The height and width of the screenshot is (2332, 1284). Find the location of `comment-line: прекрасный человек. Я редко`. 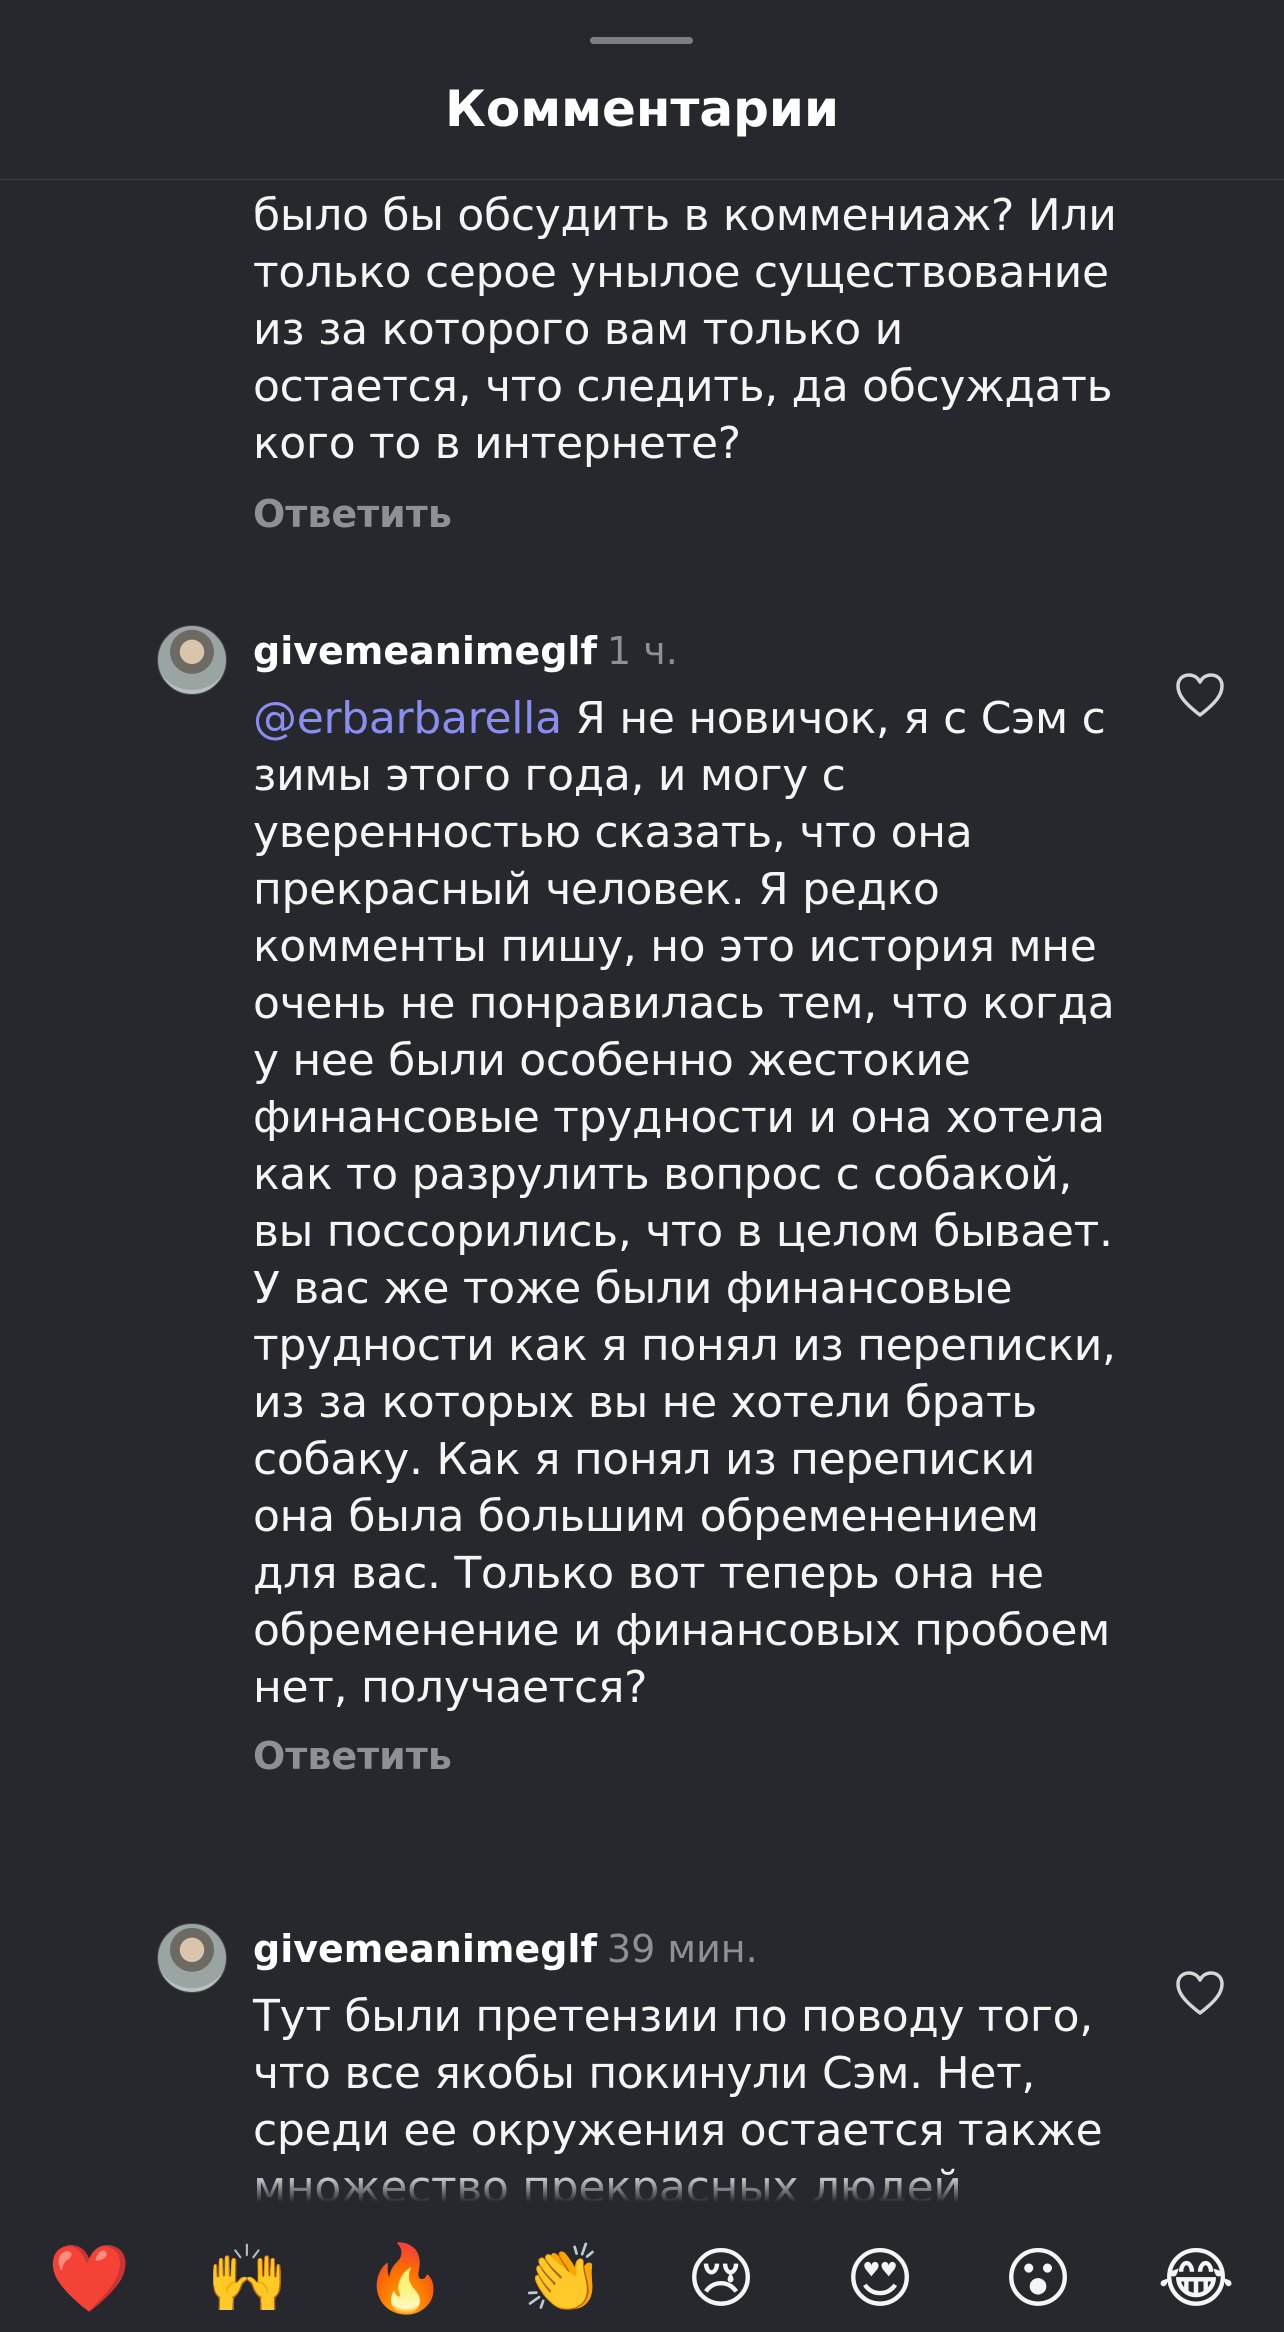

comment-line: прекрасный человек. Я редко is located at coordinates (596, 889).